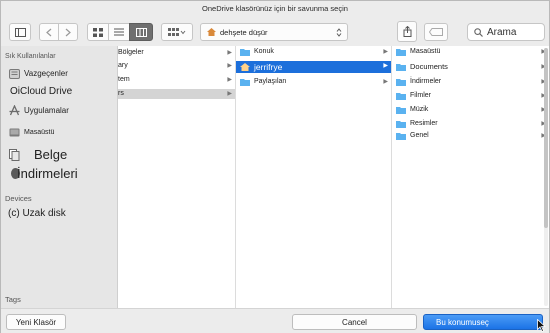 The width and height of the screenshot is (550, 333). Describe the element at coordinates (419, 135) in the screenshot. I see `item-label: Genel` at that location.